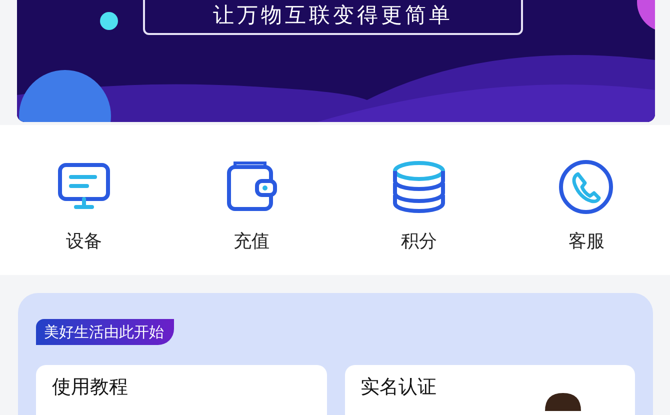 This screenshot has height=415, width=670. Describe the element at coordinates (84, 242) in the screenshot. I see `shortcut-label: 设备` at that location.